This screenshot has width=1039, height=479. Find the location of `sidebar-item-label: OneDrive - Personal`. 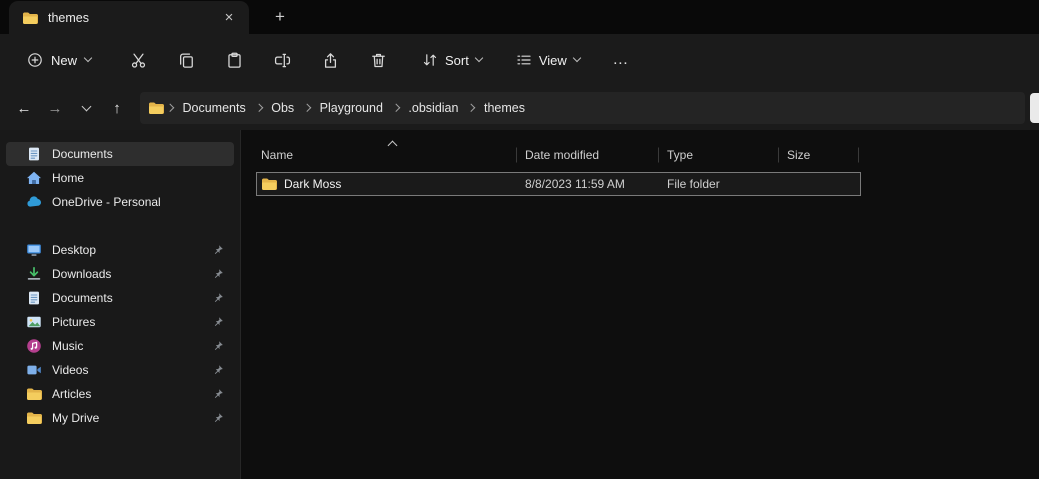

sidebar-item-label: OneDrive - Personal is located at coordinates (106, 202).